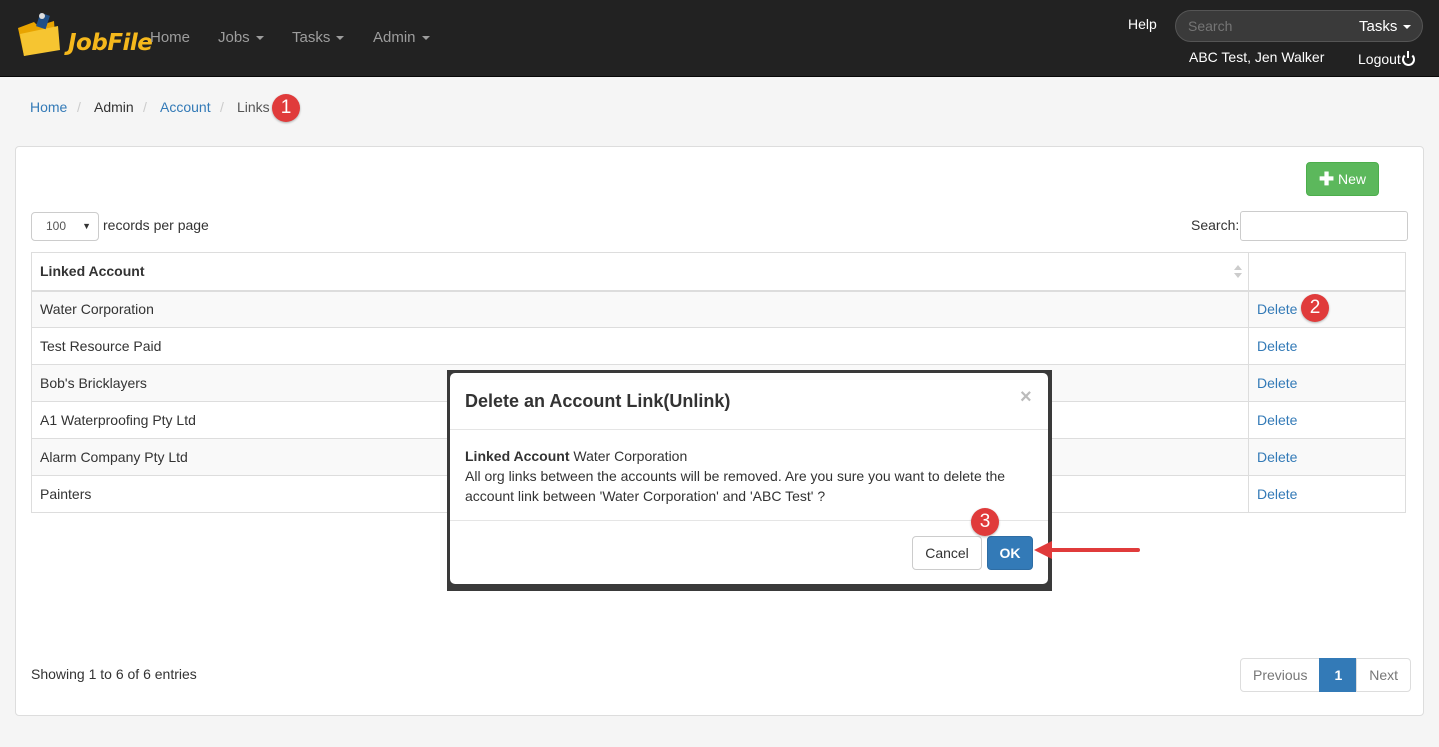 This screenshot has height=747, width=1439. I want to click on table-info: Showing 1 to 6 of 6 entries, so click(114, 674).